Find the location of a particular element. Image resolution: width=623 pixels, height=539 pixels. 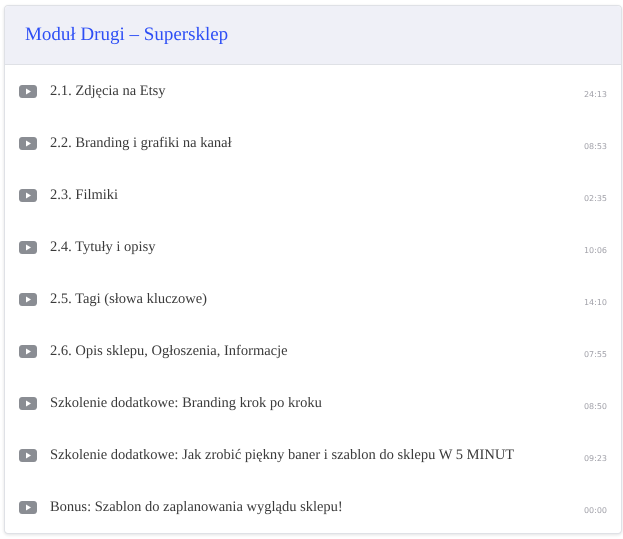

module-title: Moduł Drugi – Supersklep is located at coordinates (126, 35).